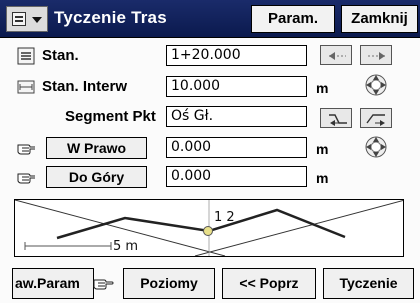 Image resolution: width=420 pixels, height=303 pixels. Describe the element at coordinates (322, 178) in the screenshot. I see `up-offset-unit: m` at that location.